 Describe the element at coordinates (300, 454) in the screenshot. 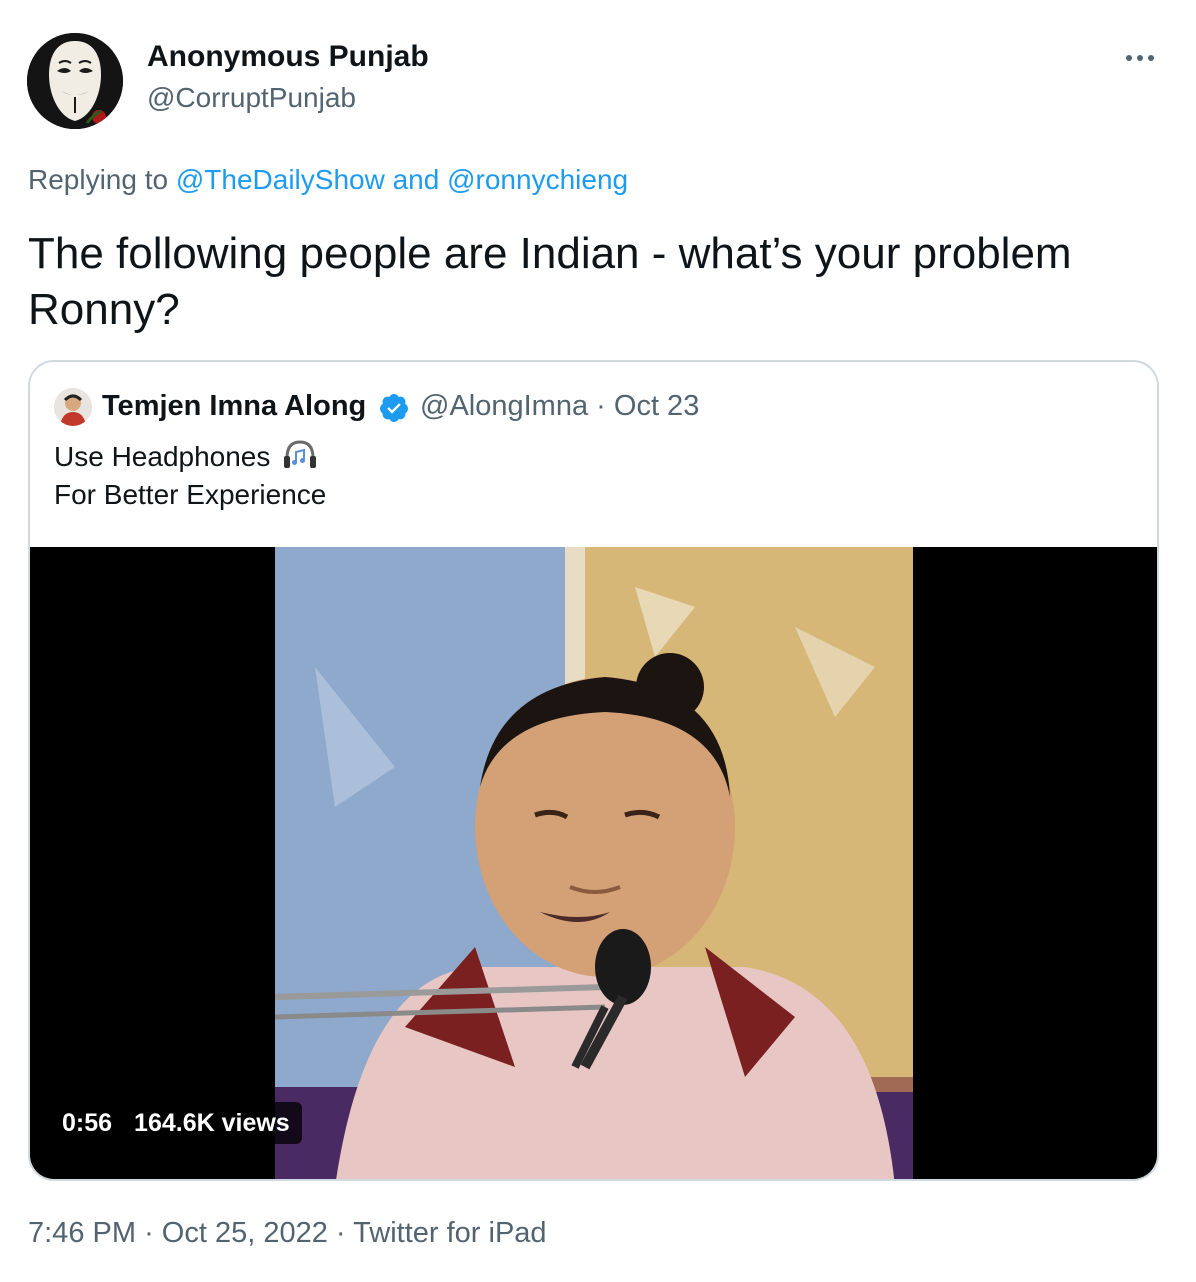

I see `headphones-icon` at that location.